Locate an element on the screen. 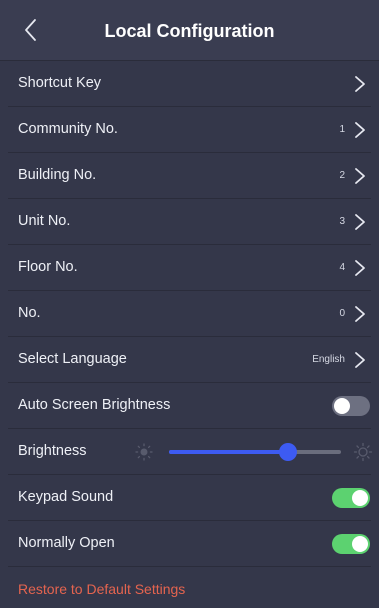 This screenshot has width=379, height=608. floor-no-value: 4 is located at coordinates (342, 267).